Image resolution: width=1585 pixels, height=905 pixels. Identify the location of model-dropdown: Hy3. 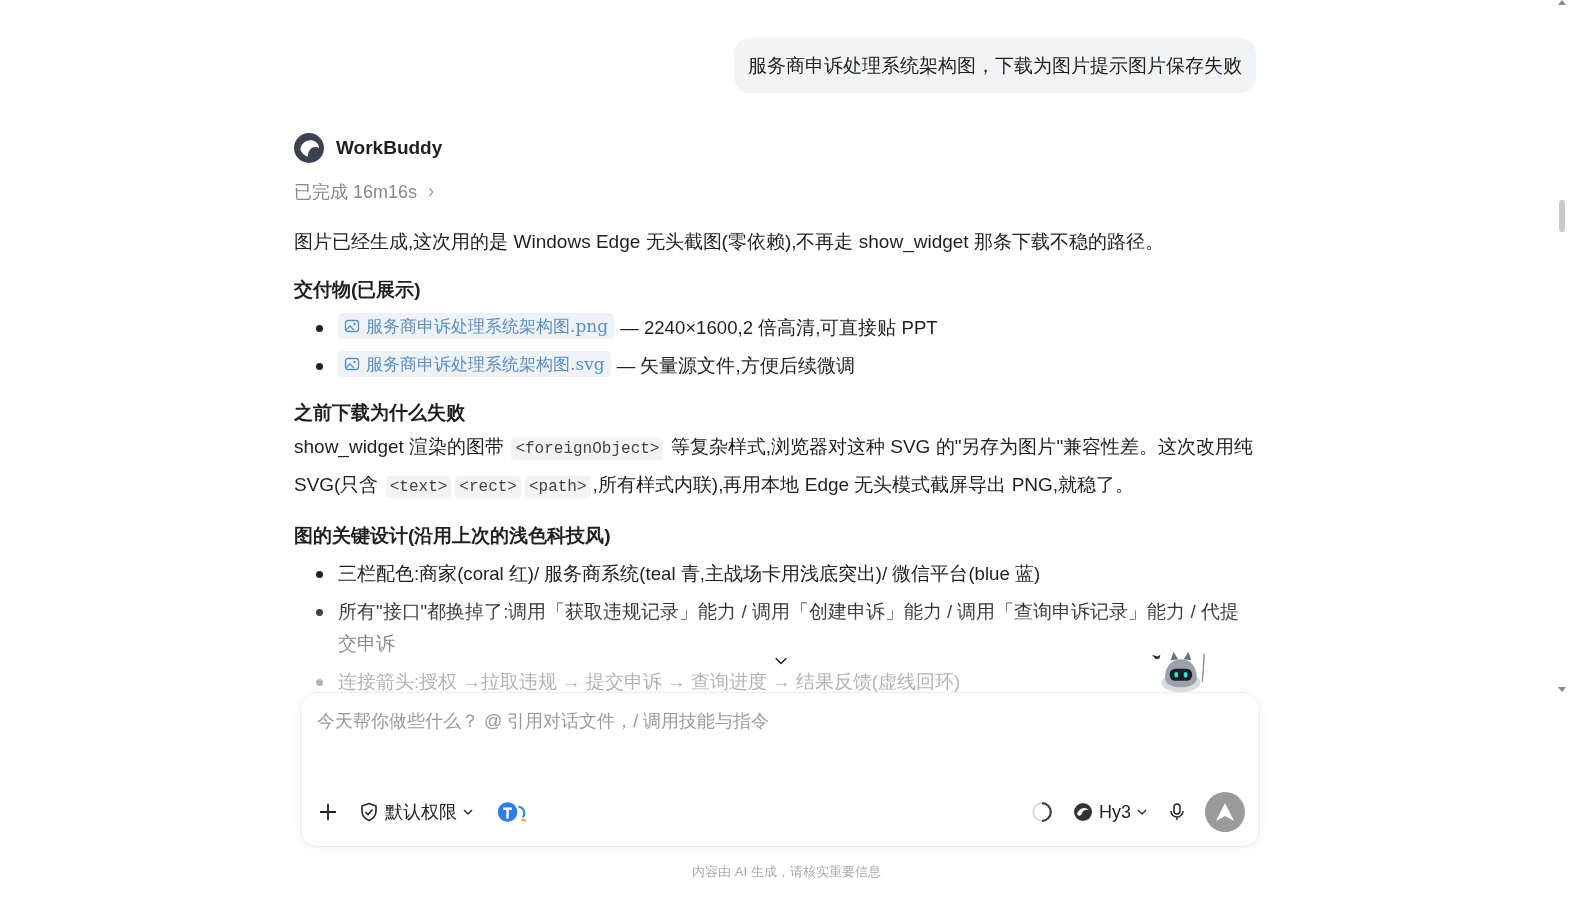
(1110, 812).